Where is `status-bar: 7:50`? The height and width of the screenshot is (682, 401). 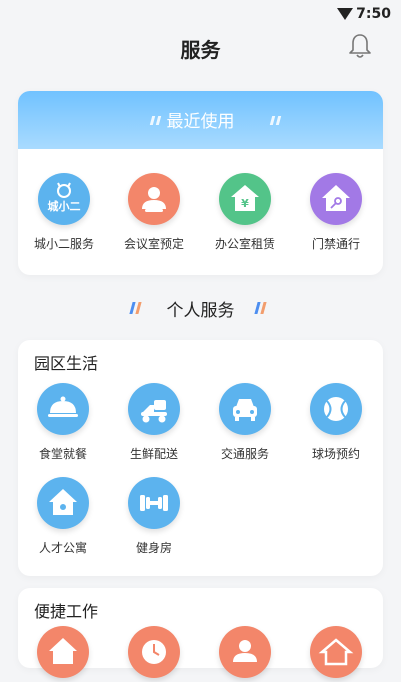 status-bar: 7:50 is located at coordinates (200, 13).